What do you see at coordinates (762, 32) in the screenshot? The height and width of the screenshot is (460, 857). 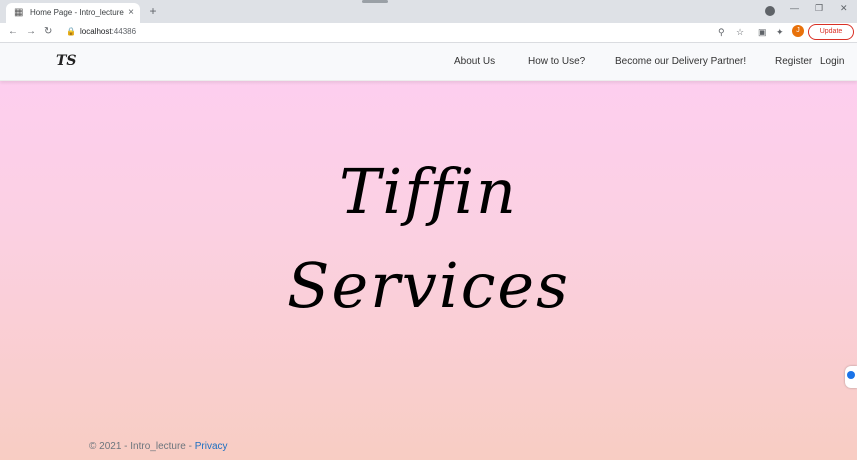 I see `extension-icon: ▣` at bounding box center [762, 32].